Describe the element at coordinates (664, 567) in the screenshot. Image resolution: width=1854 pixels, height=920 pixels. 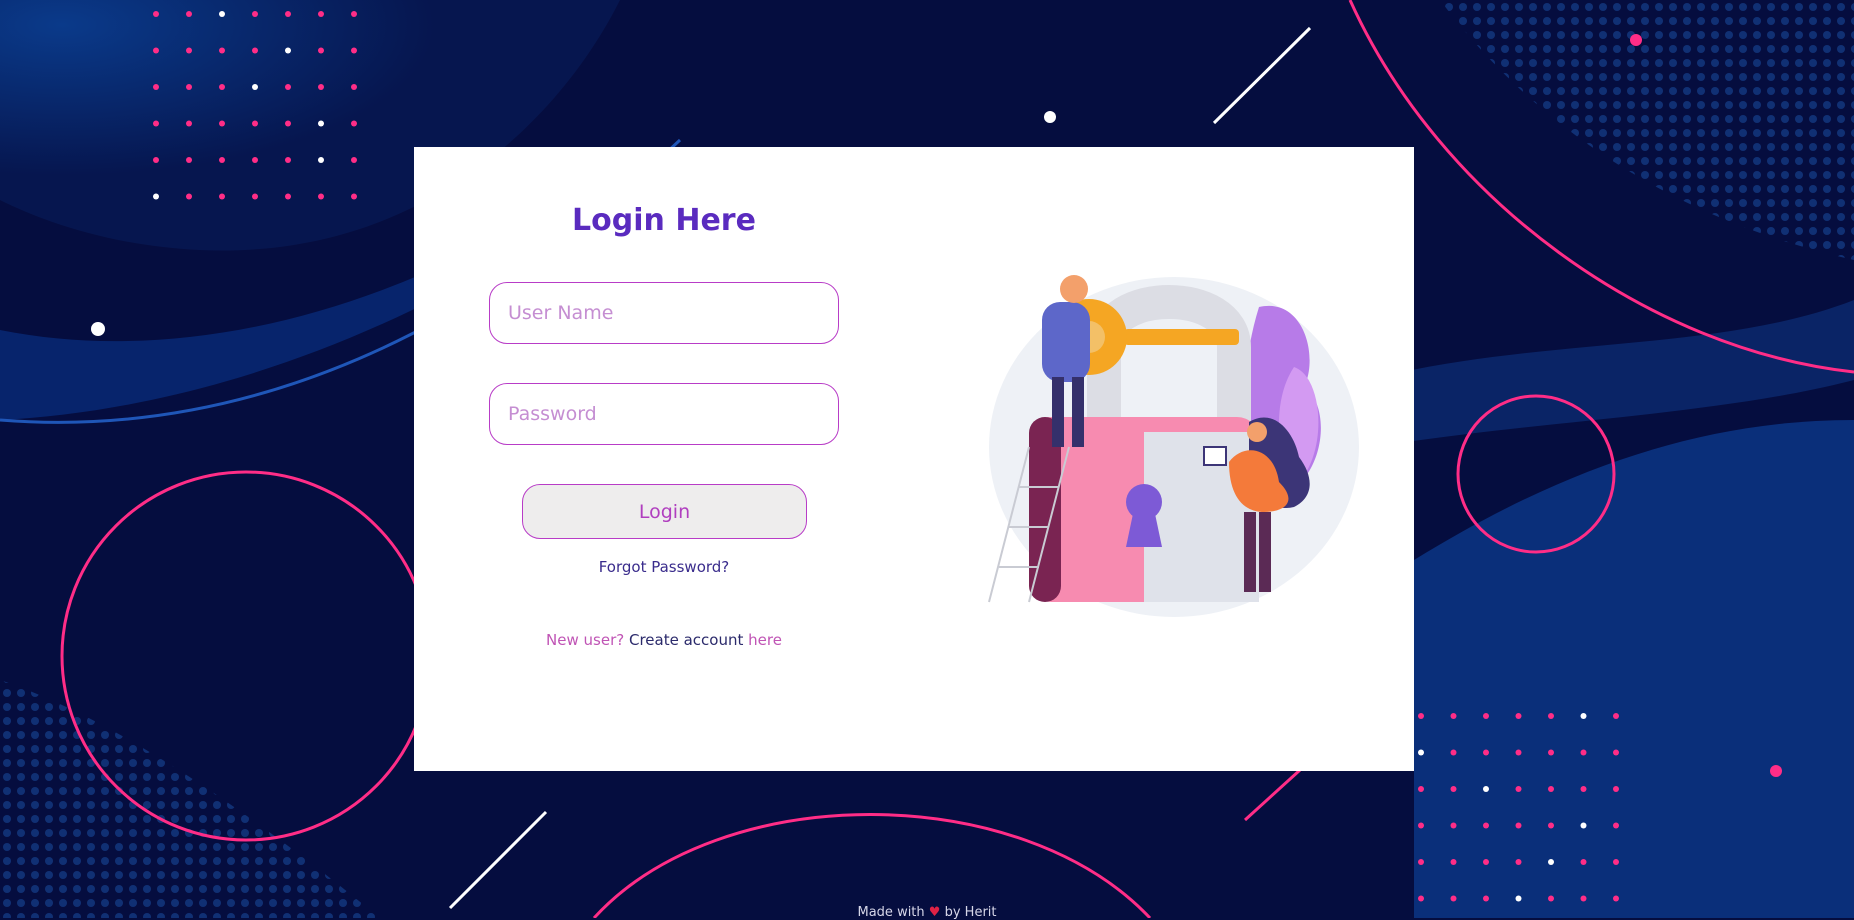
I see `forgot-password-link: Forgot Password?` at that location.